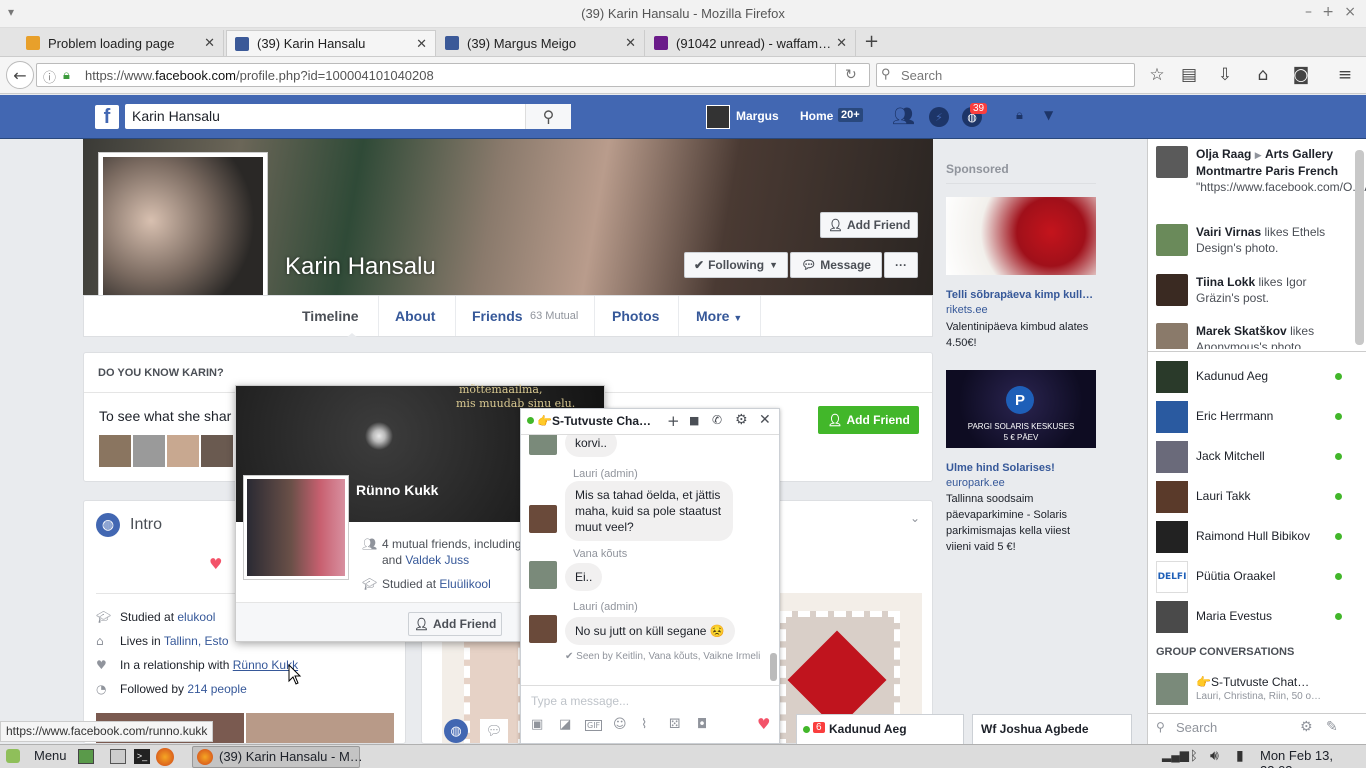  Describe the element at coordinates (757, 116) in the screenshot. I see `user-name-link: Margus` at that location.